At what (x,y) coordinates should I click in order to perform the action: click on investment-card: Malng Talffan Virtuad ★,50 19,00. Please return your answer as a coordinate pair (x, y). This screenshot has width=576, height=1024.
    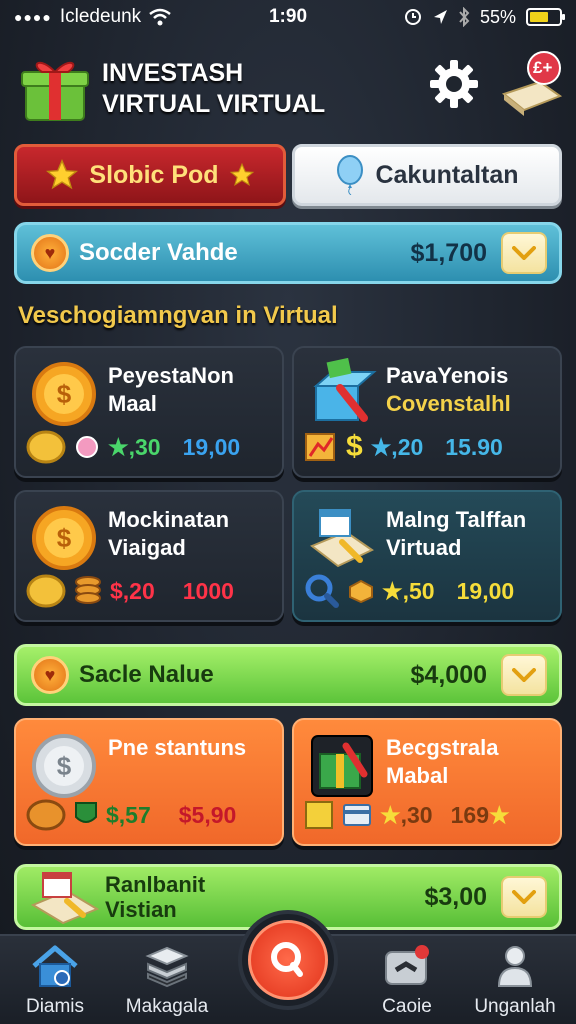
    Looking at the image, I should click on (427, 556).